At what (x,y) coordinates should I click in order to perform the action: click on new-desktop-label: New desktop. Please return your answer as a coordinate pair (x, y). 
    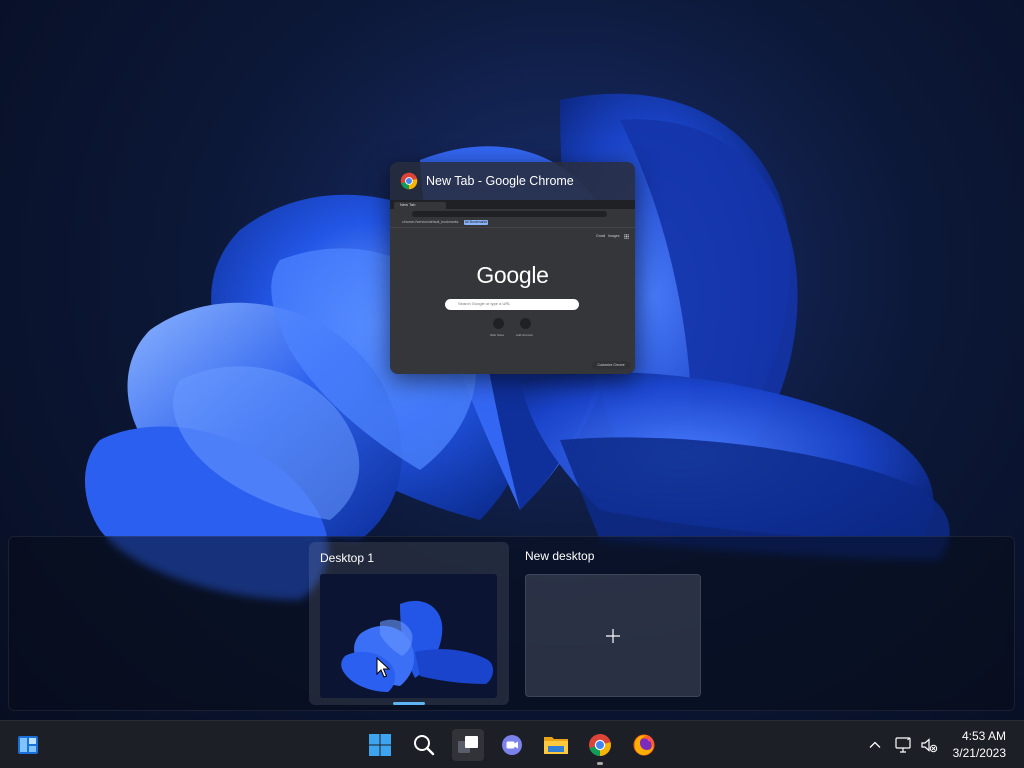
    Looking at the image, I should click on (560, 556).